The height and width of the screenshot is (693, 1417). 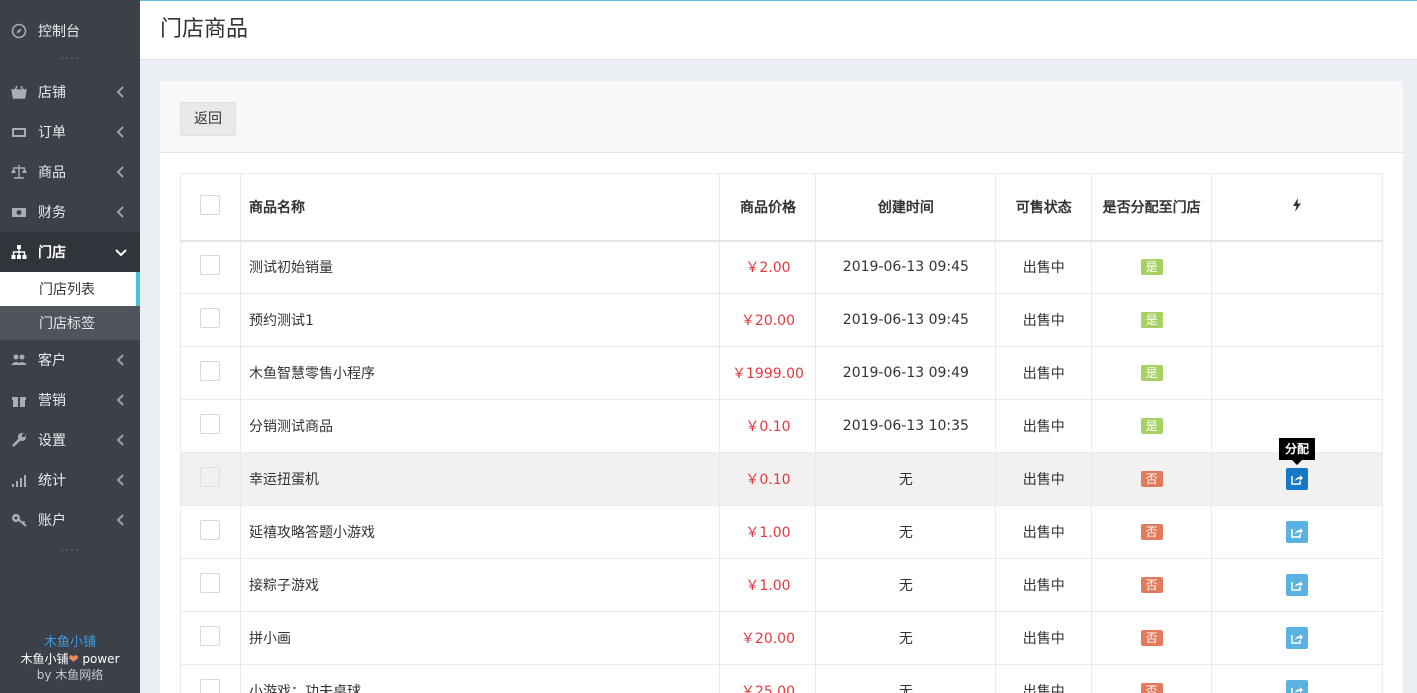 What do you see at coordinates (778, 30) in the screenshot?
I see `page-header: 门店商品` at bounding box center [778, 30].